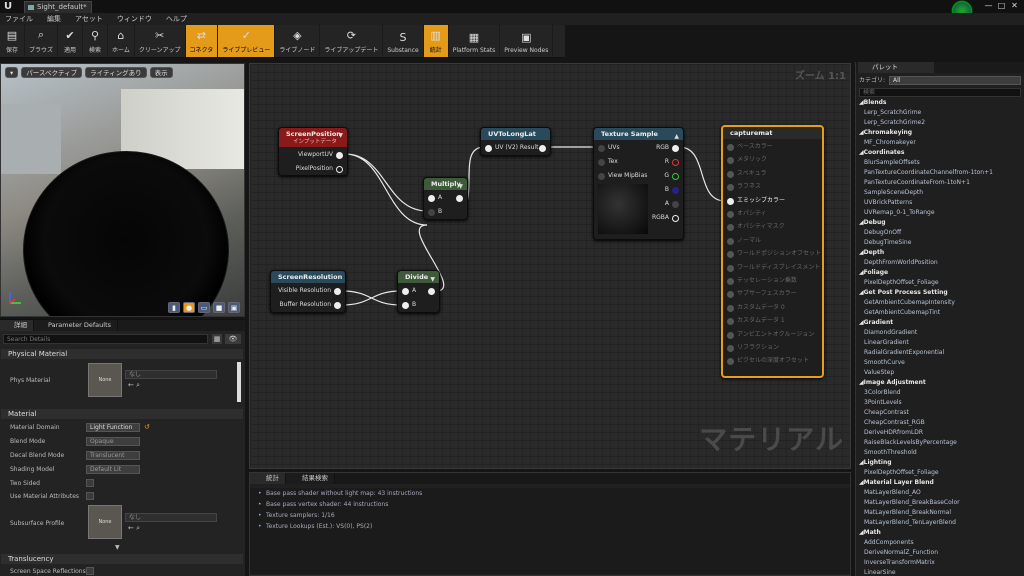 This screenshot has height=576, width=1024. I want to click on palette-category: ◢Image Adjustment, so click(940, 383).